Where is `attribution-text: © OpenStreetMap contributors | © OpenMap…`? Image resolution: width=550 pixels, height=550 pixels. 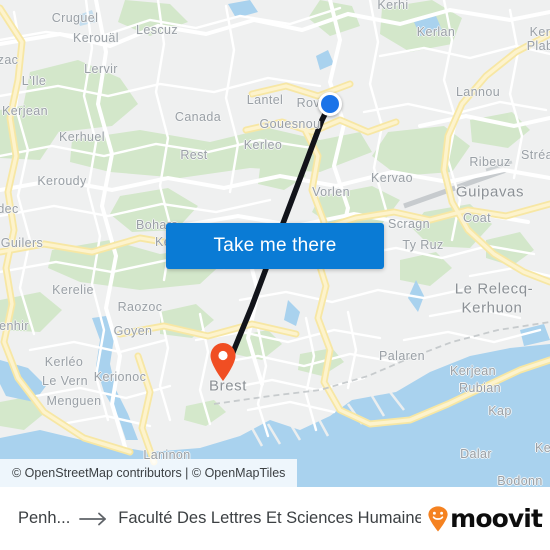 attribution-text: © OpenStreetMap contributors | © OpenMap… is located at coordinates (149, 473).